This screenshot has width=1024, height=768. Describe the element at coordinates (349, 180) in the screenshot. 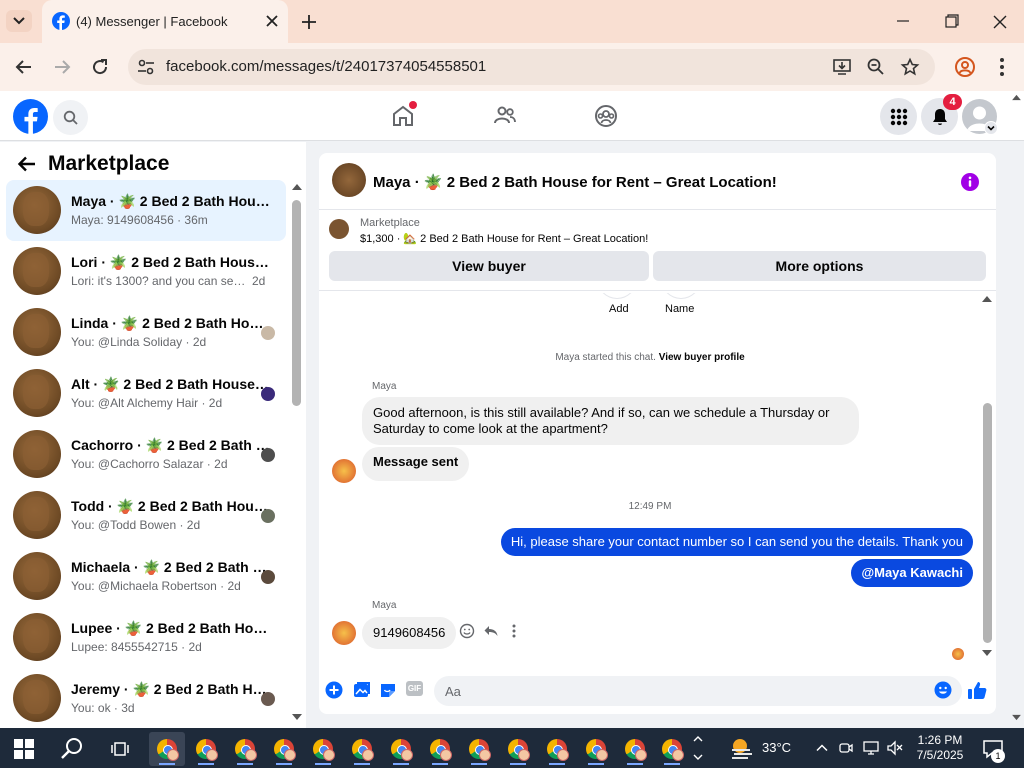

I see `chat-avatar` at that location.